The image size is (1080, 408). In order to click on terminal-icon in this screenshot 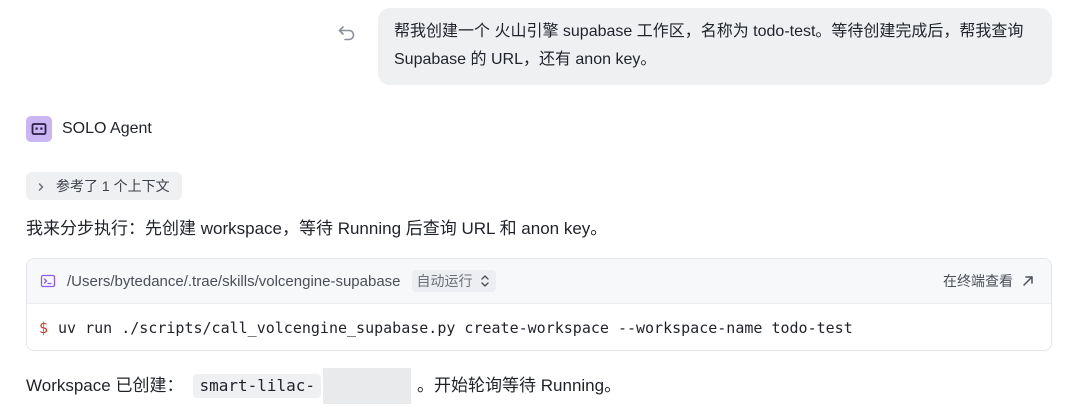, I will do `click(48, 281)`.